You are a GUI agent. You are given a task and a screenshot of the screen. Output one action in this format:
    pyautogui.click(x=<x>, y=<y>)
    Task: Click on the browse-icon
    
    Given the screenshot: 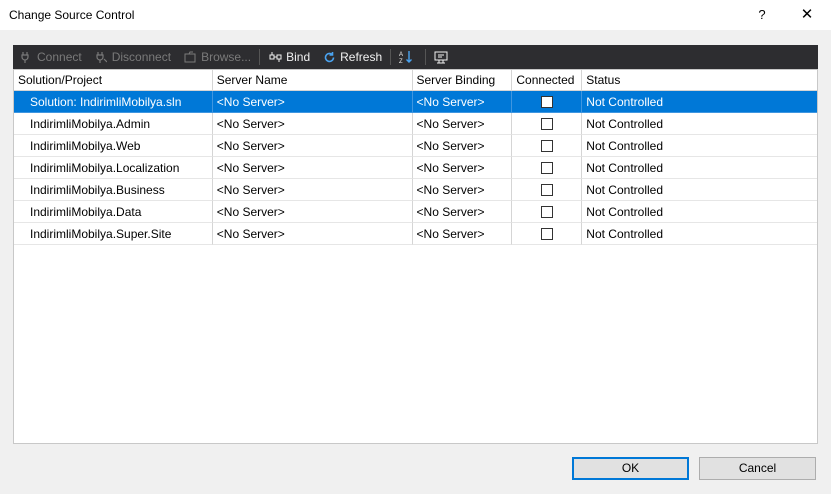 What is the action you would take?
    pyautogui.click(x=190, y=57)
    